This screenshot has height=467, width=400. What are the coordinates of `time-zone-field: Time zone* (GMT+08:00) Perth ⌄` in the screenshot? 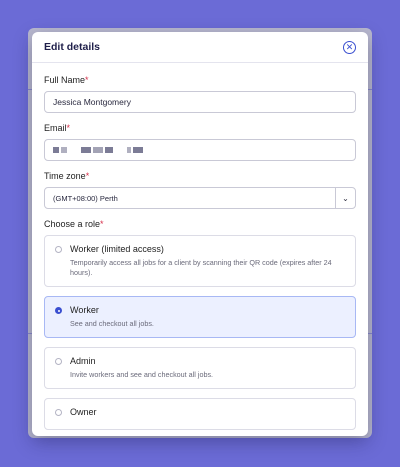 It's located at (200, 190).